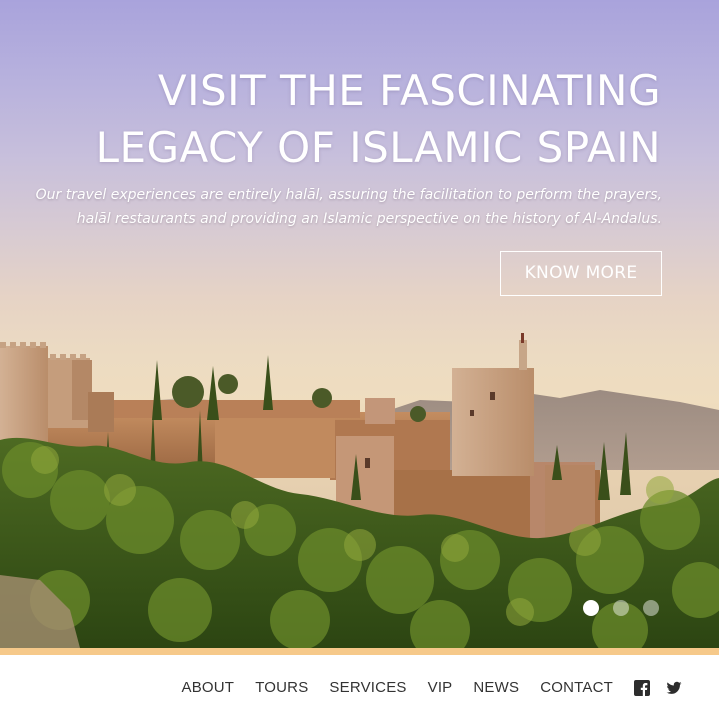  Describe the element at coordinates (378, 147) in the screenshot. I see `hero-headline-line-2: LEGACY OF ISLAMIC SPAIN` at that location.